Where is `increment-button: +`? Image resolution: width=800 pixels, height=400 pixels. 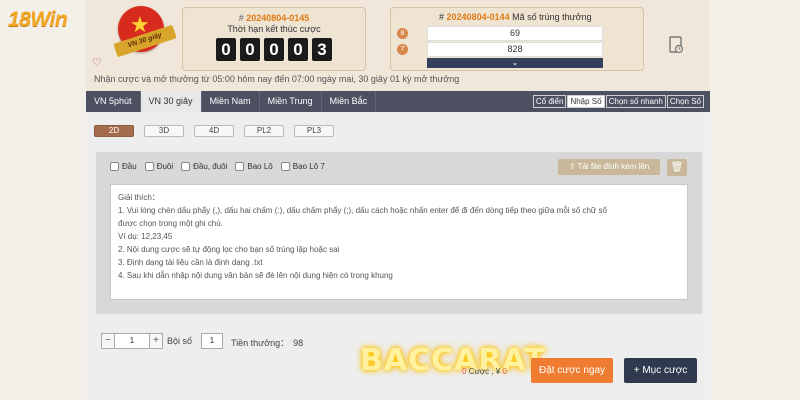 increment-button: + is located at coordinates (156, 341).